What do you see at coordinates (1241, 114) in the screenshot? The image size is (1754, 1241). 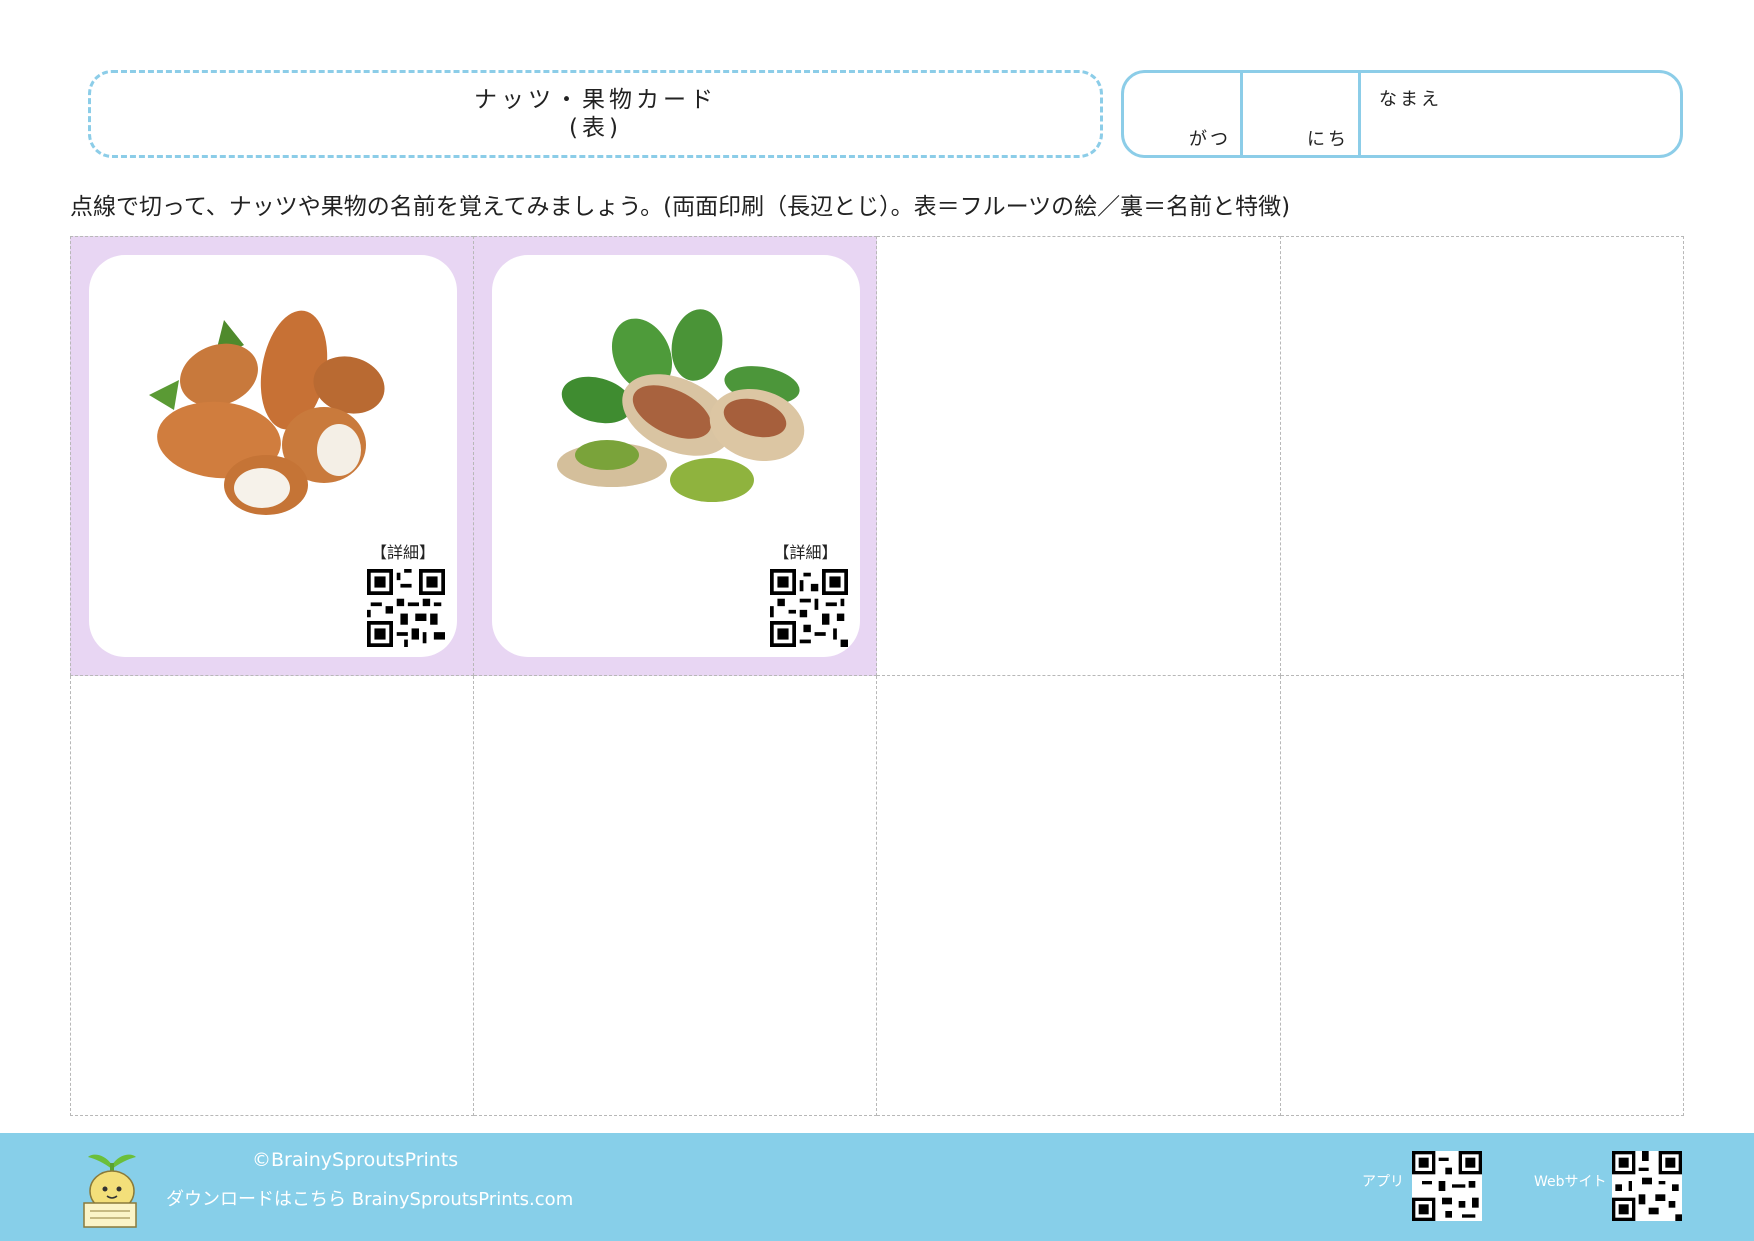 I see `month-divider` at bounding box center [1241, 114].